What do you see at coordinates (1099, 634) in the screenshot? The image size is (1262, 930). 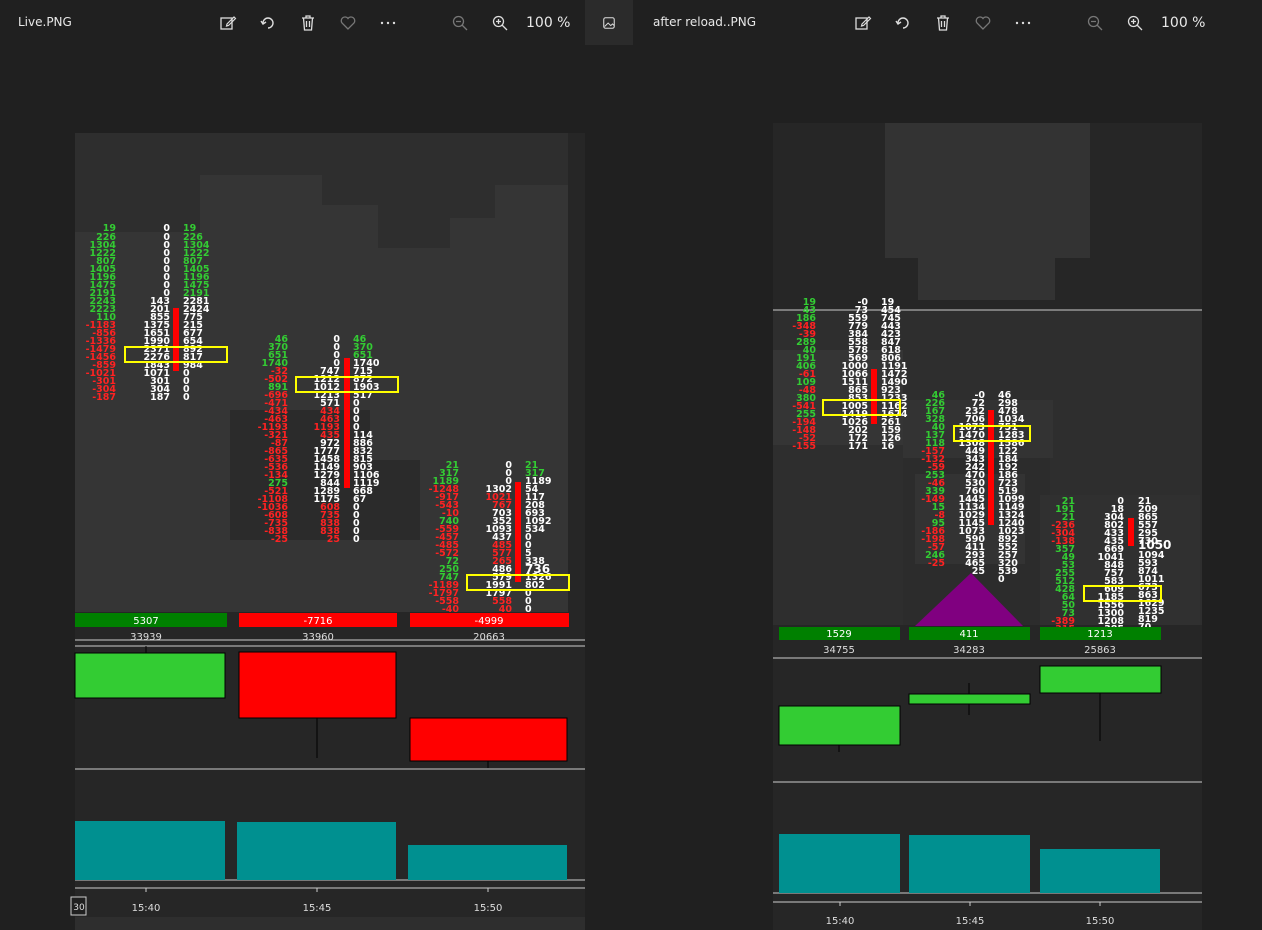 I see `delta-value: 1213` at bounding box center [1099, 634].